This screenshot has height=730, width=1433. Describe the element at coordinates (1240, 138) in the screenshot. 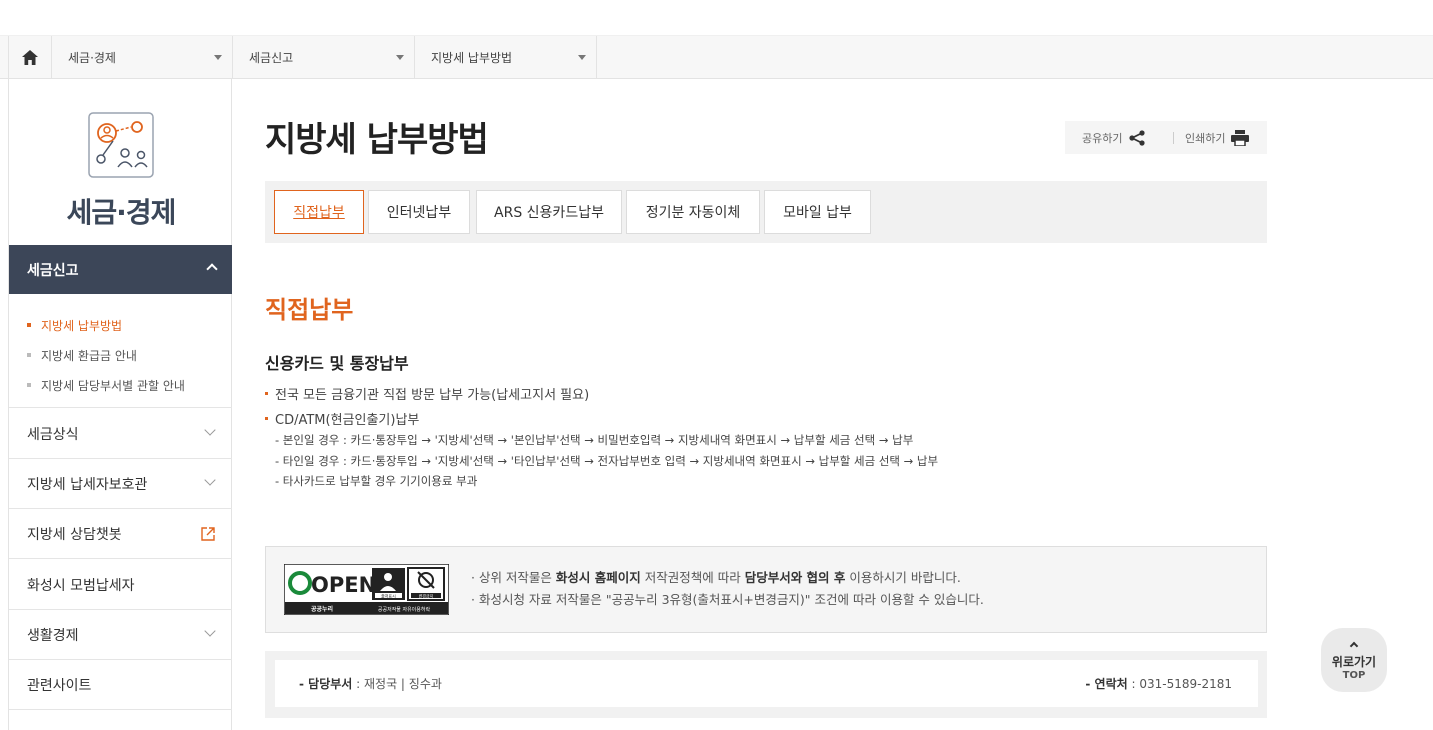

I see `printer-icon` at that location.